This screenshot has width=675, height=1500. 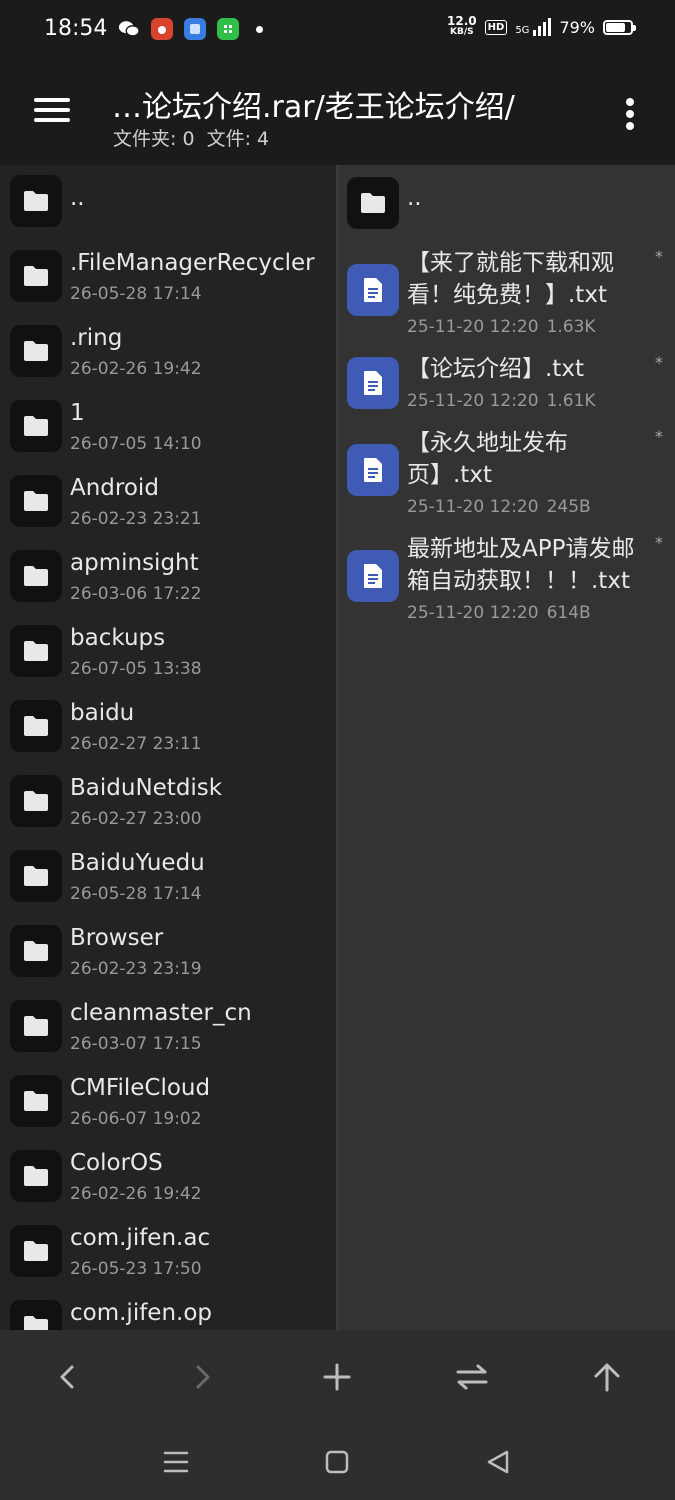 What do you see at coordinates (337, 30) in the screenshot?
I see `status-bar: 18:54 12.0 KB/S HD 5G 79%` at bounding box center [337, 30].